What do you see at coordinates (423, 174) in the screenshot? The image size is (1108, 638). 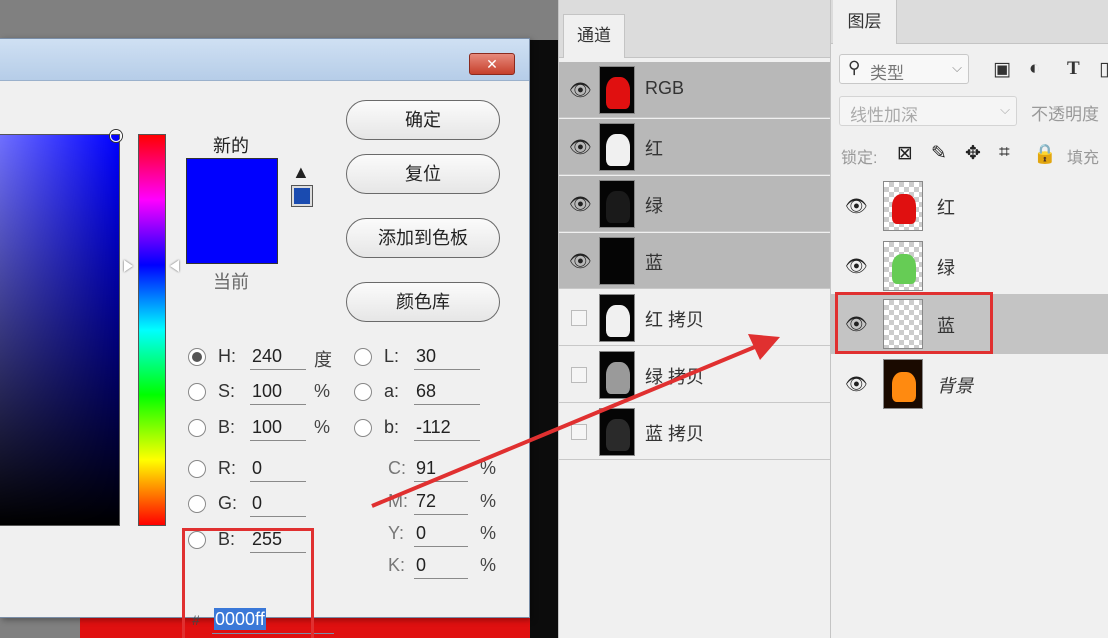 I see `reset-button: 复位` at bounding box center [423, 174].